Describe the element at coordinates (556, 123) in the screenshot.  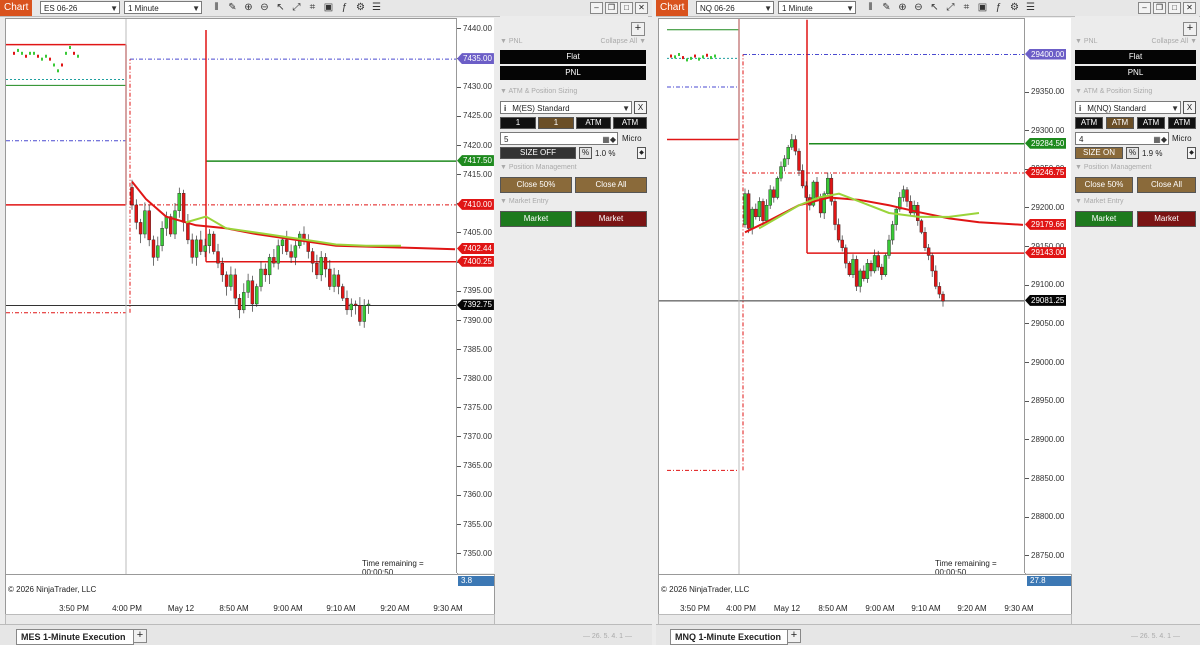
I see `qty-button-2: 1` at that location.